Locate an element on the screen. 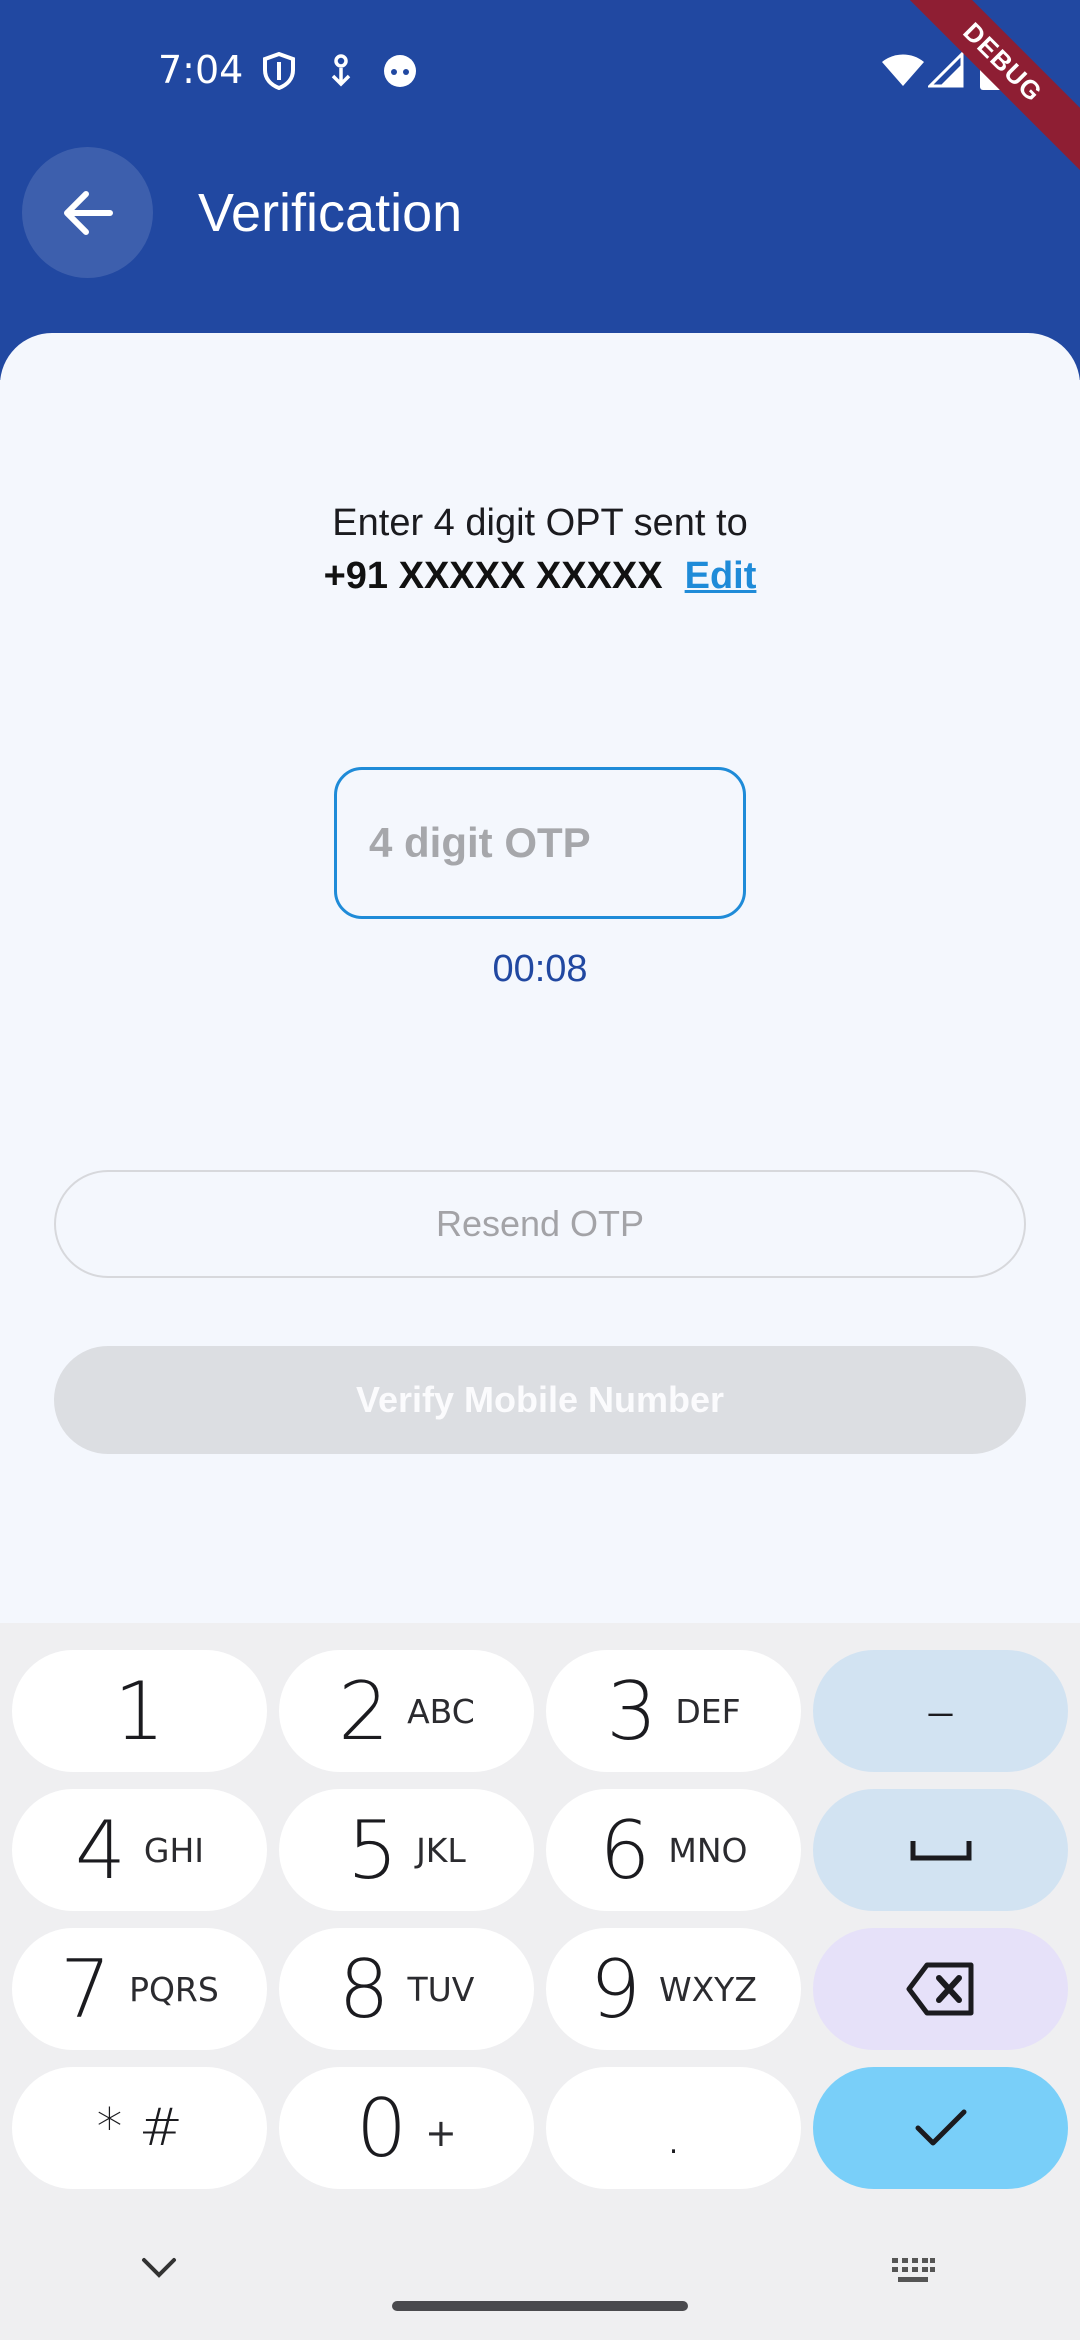  otp-input is located at coordinates (540, 843).